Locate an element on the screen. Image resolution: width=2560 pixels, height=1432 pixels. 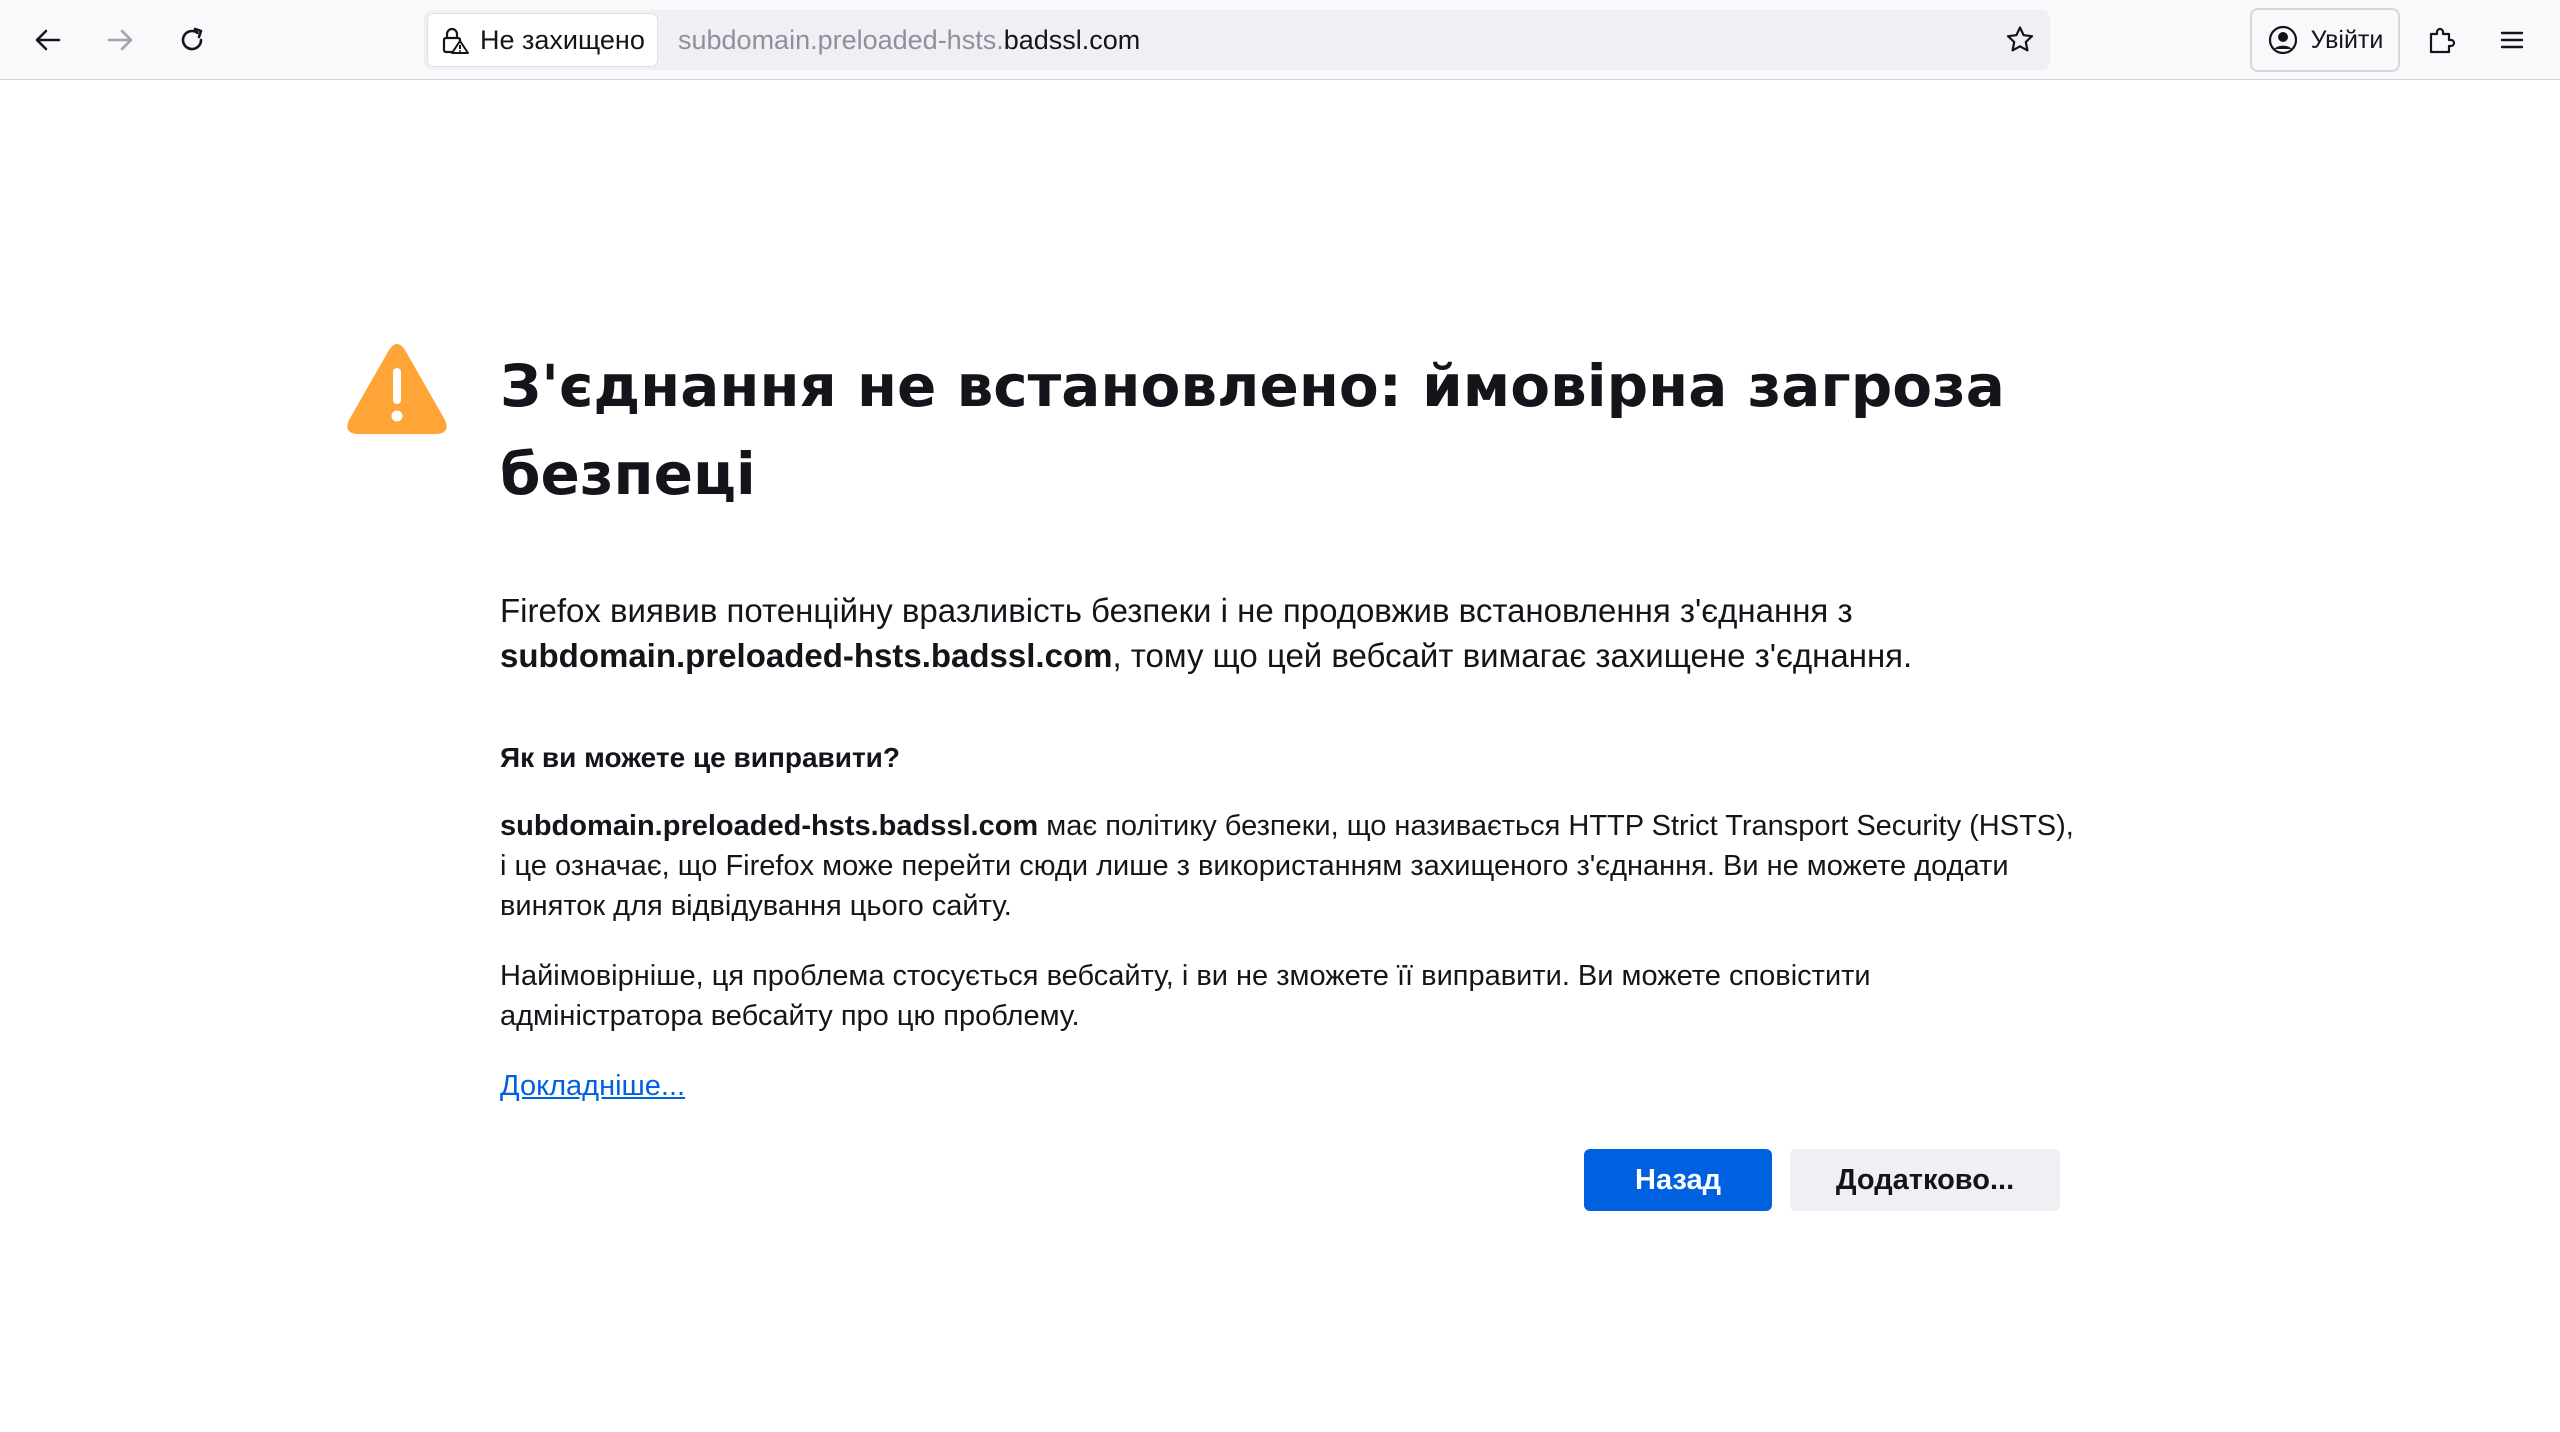
site-identity-button: Не захищено is located at coordinates (542, 40).